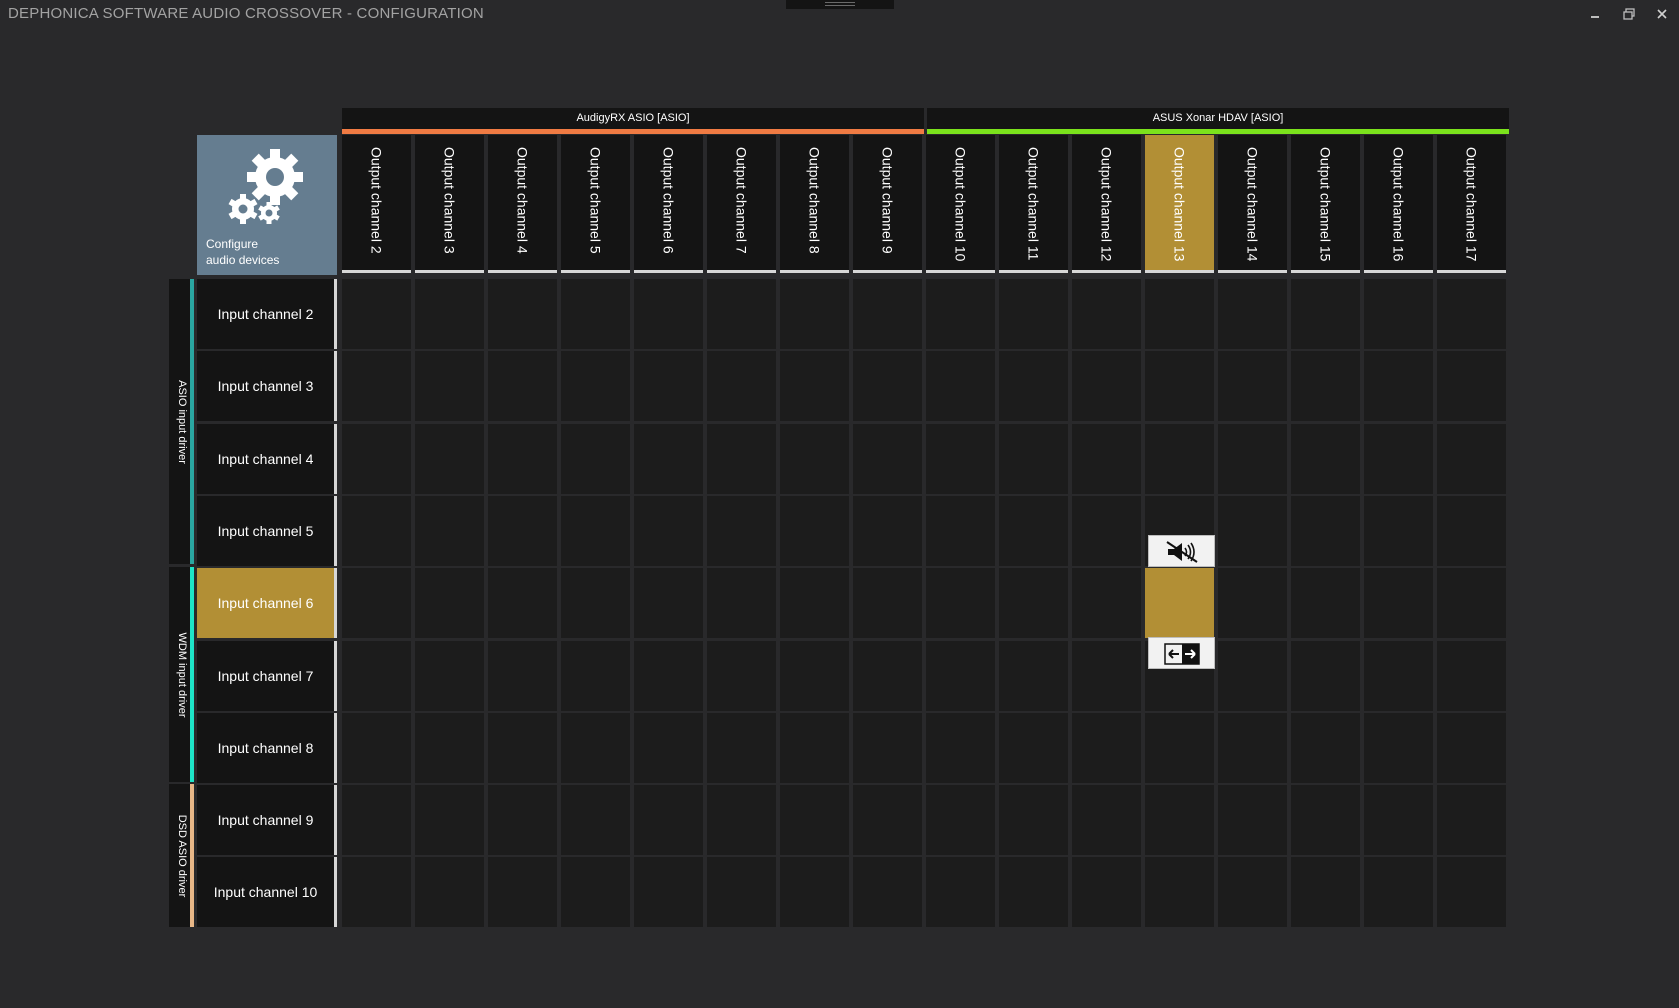 This screenshot has height=1008, width=1679. Describe the element at coordinates (1662, 14) in the screenshot. I see `close-icon` at that location.